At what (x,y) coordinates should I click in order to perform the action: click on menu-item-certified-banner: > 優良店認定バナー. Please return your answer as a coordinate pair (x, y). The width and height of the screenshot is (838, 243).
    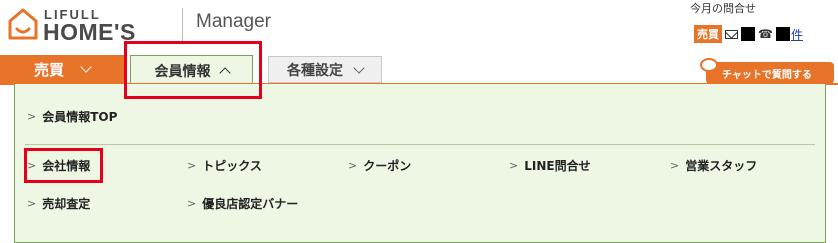
    Looking at the image, I should click on (242, 203).